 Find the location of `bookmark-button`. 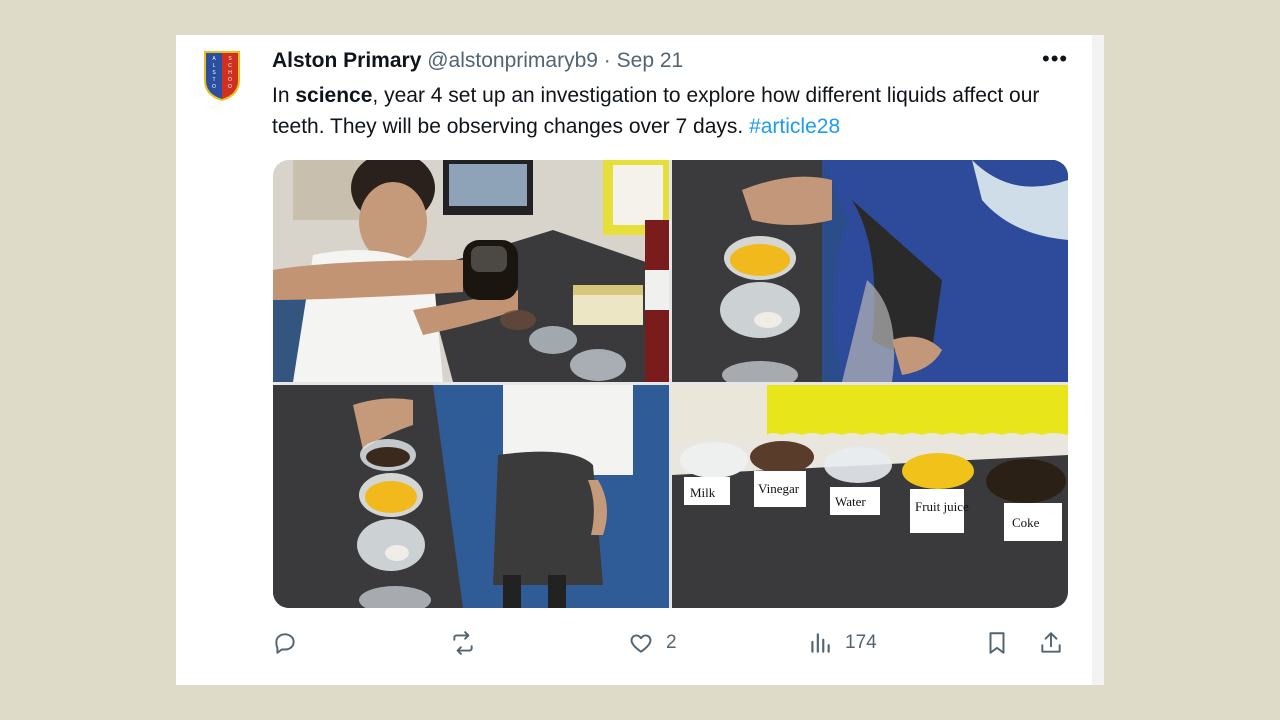

bookmark-button is located at coordinates (997, 643).